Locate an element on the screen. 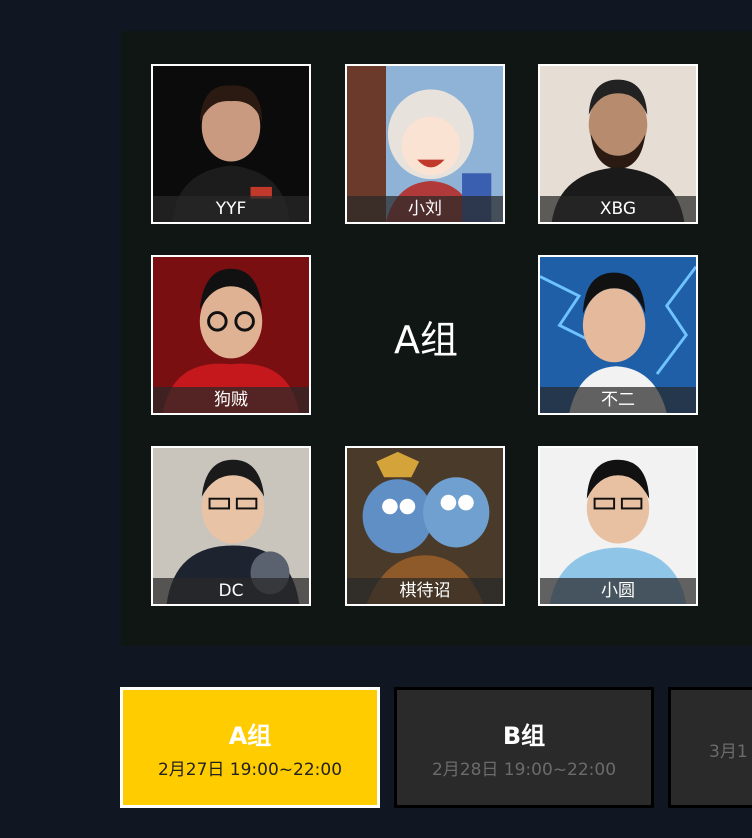  player-name: 不二 is located at coordinates (618, 400).